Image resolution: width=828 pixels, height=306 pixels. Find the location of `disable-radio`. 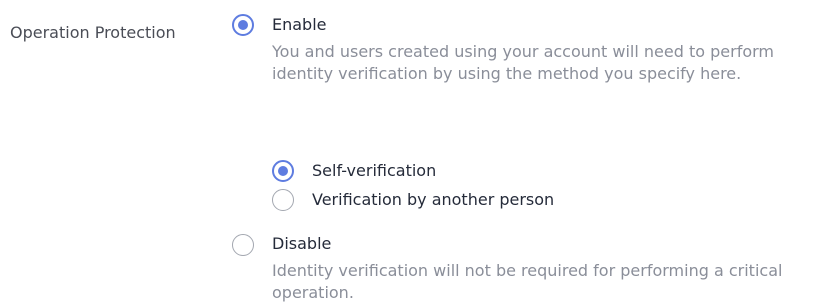

disable-radio is located at coordinates (243, 245).